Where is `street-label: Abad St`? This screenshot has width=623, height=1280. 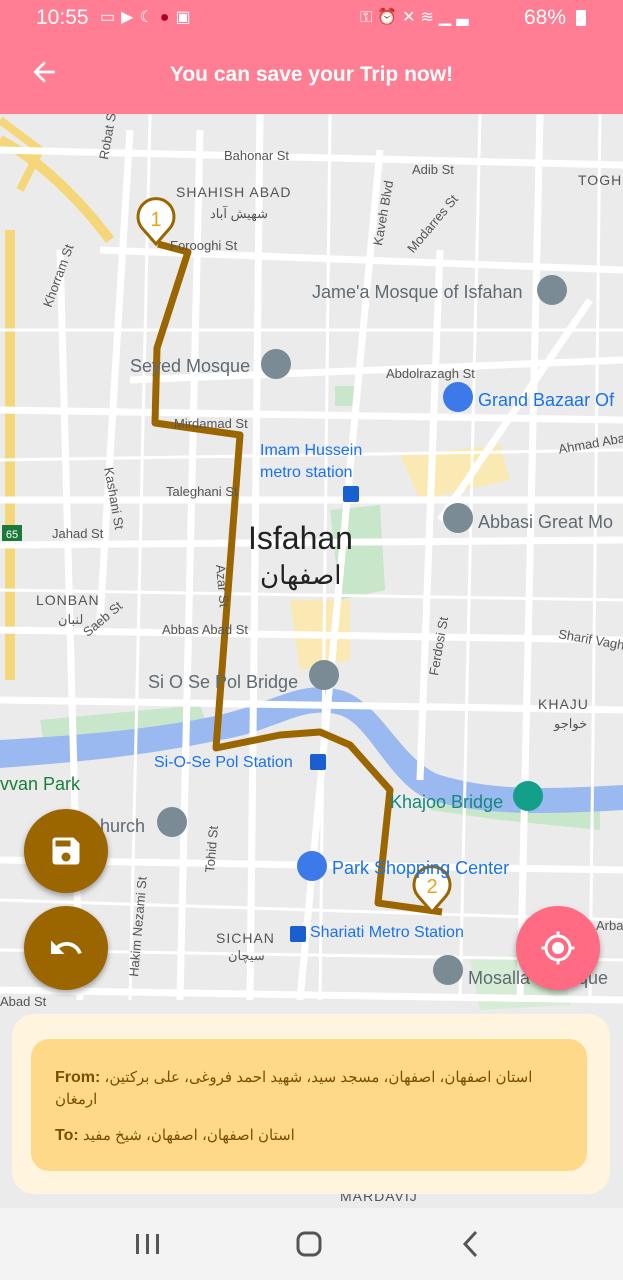
street-label: Abad St is located at coordinates (23, 1001).